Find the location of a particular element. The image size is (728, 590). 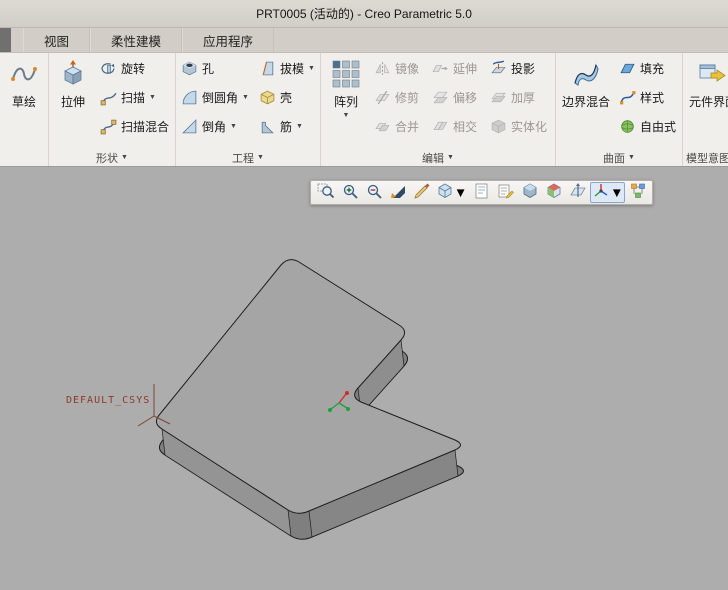

swept-blend-button: 扫描混合 is located at coordinates (135, 126).